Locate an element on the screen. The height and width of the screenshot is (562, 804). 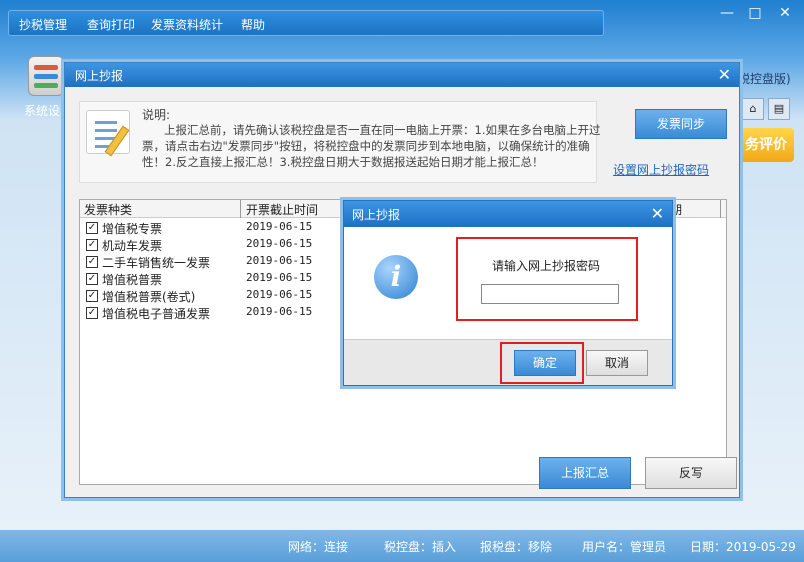
menu-item-tax-management: 抄税管理 is located at coordinates (43, 24).